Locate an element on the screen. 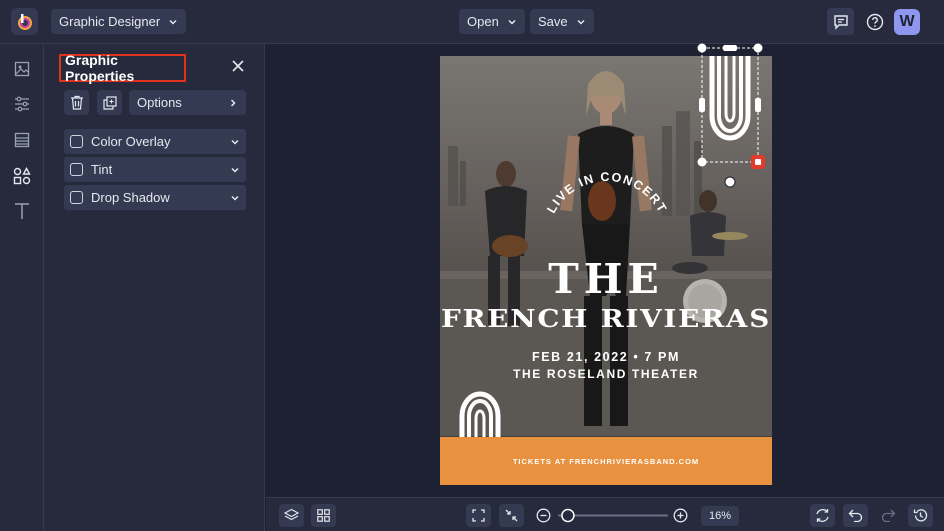 The height and width of the screenshot is (531, 944). graphics-icon is located at coordinates (22, 176).